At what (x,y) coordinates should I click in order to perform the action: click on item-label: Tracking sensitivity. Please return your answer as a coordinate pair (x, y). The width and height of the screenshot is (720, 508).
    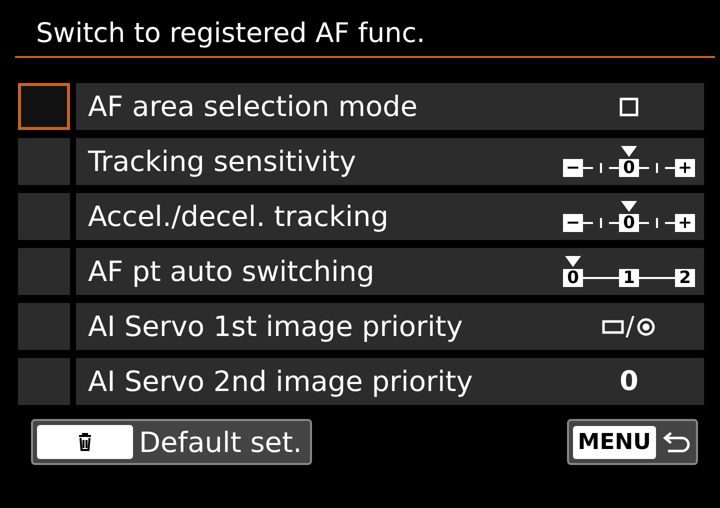
    Looking at the image, I should click on (222, 161).